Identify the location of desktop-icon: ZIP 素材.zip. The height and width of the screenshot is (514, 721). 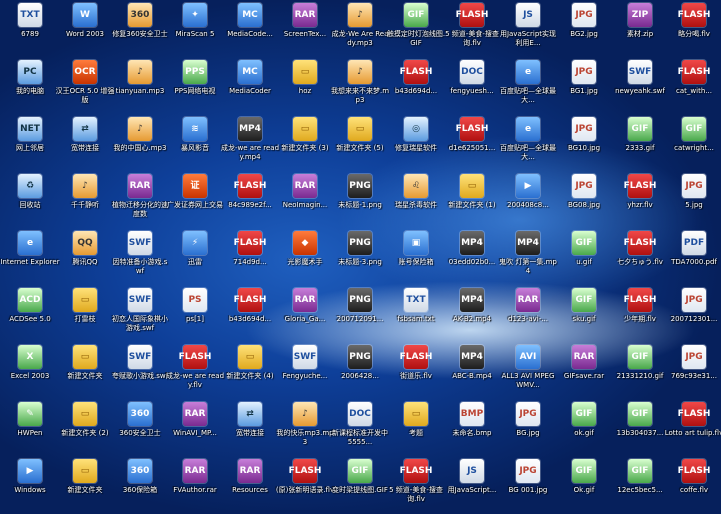
(640, 29).